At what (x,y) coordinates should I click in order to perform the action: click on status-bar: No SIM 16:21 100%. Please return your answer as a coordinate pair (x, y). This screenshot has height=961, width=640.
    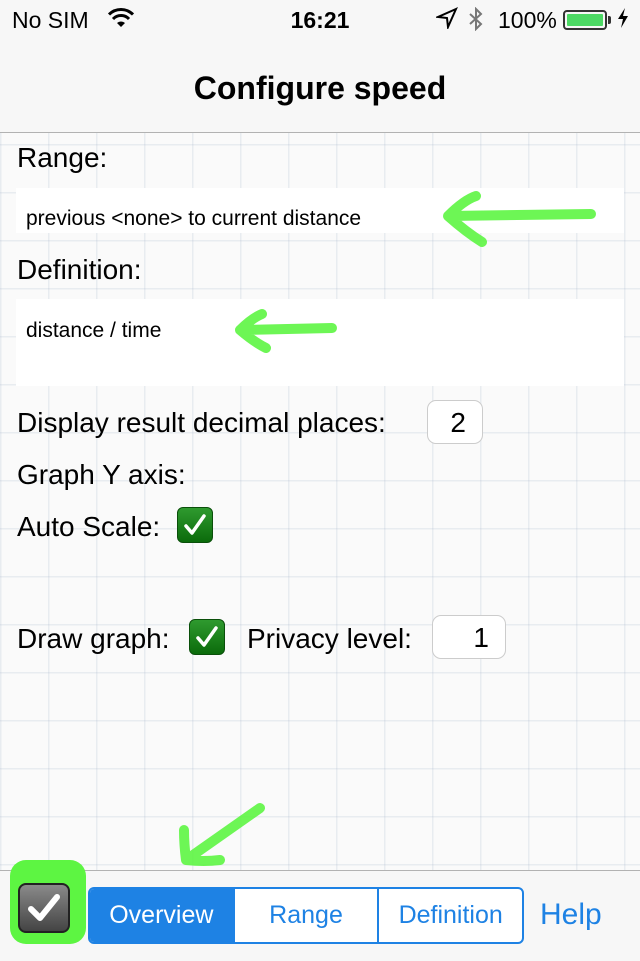
    Looking at the image, I should click on (320, 20).